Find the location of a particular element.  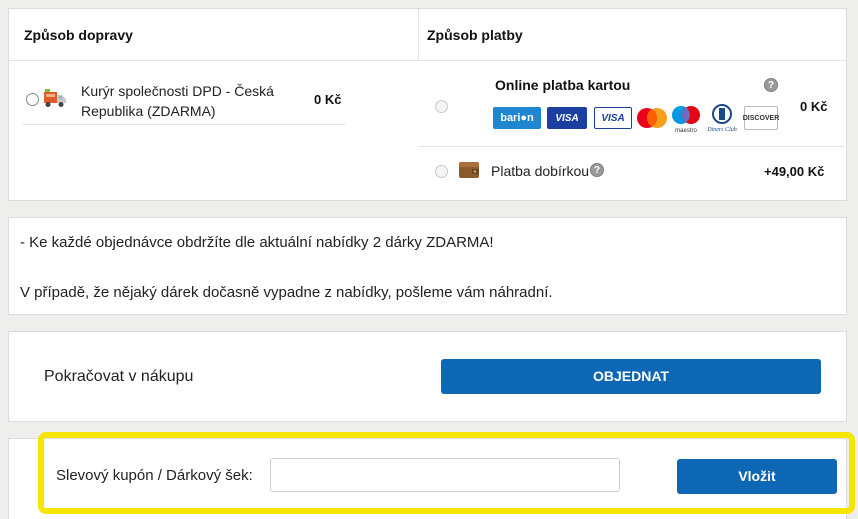

payment-cod-label: Platba dobírkou is located at coordinates (540, 171).